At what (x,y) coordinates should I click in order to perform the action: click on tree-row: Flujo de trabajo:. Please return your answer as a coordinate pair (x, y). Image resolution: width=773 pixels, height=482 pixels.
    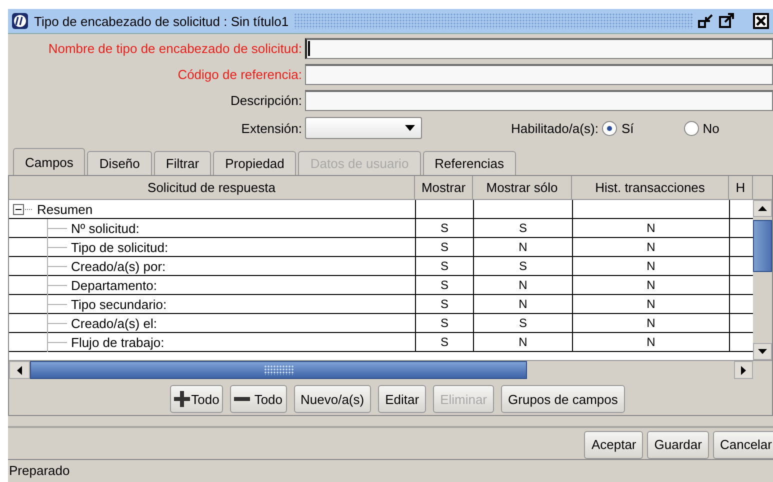
    Looking at the image, I should click on (212, 342).